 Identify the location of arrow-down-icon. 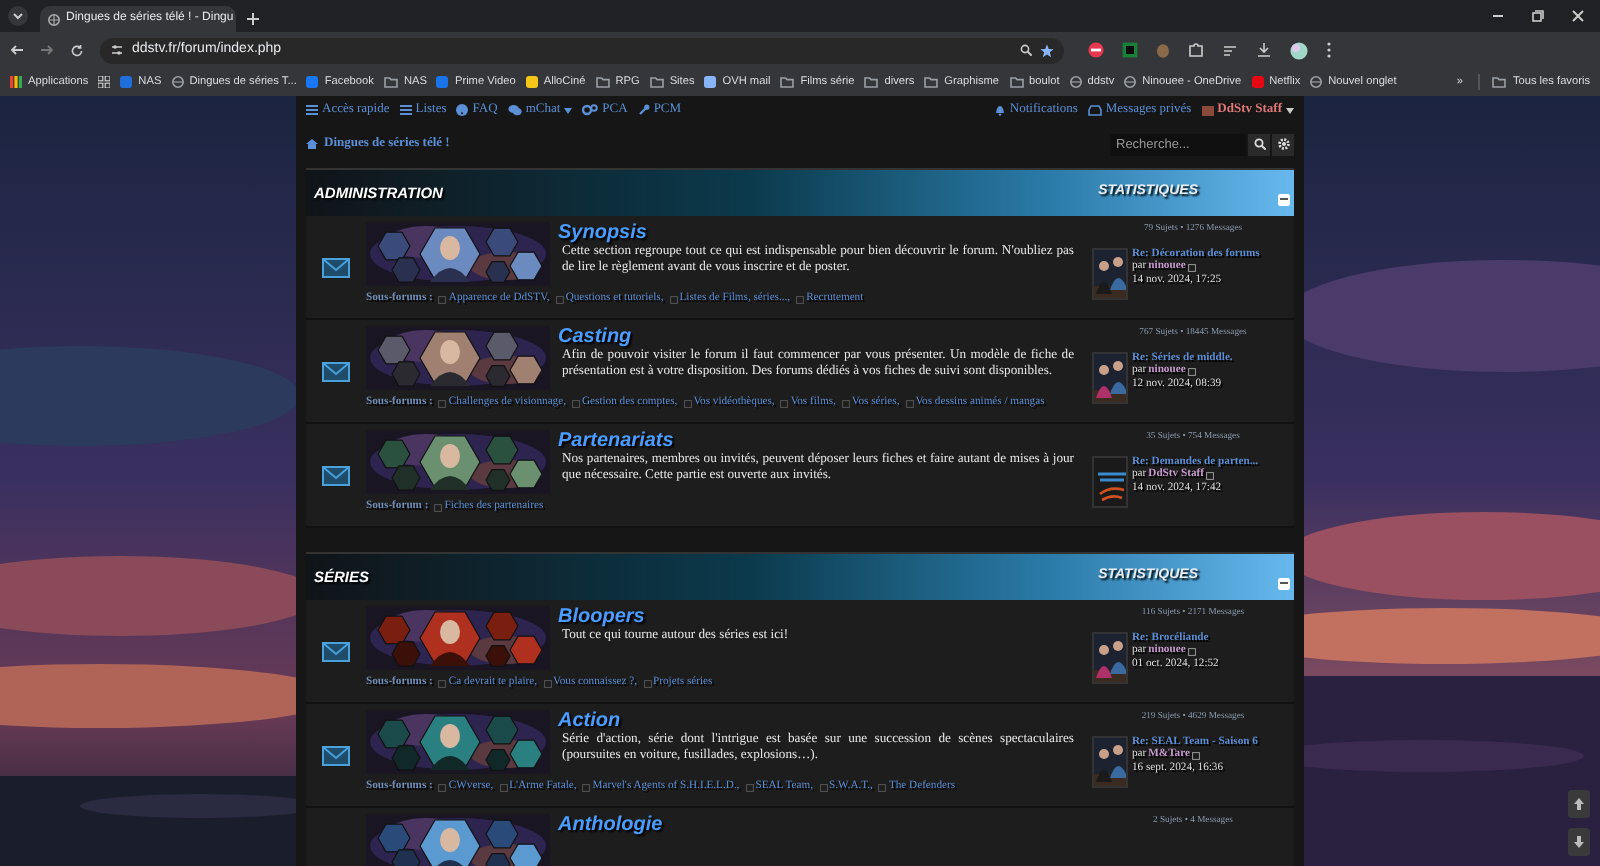
(1579, 842).